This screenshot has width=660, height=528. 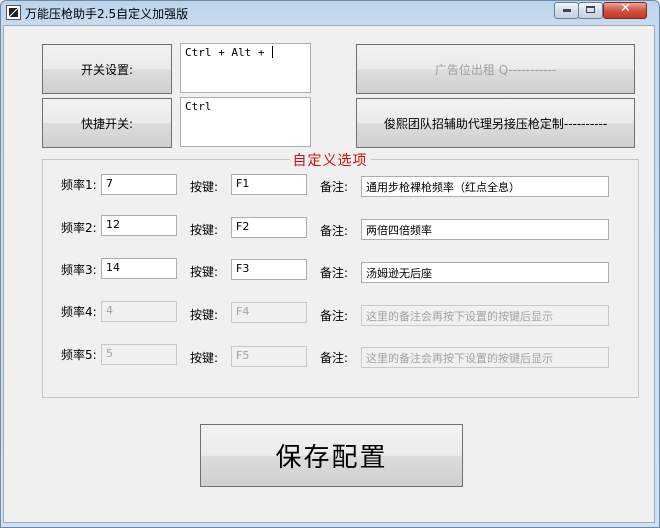 I want to click on key-label-5: 按键:, so click(x=204, y=358).